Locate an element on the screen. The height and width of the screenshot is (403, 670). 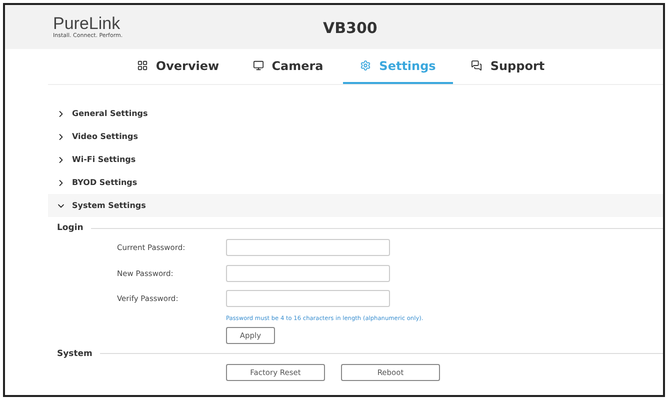
section-title: General Settings is located at coordinates (110, 113).